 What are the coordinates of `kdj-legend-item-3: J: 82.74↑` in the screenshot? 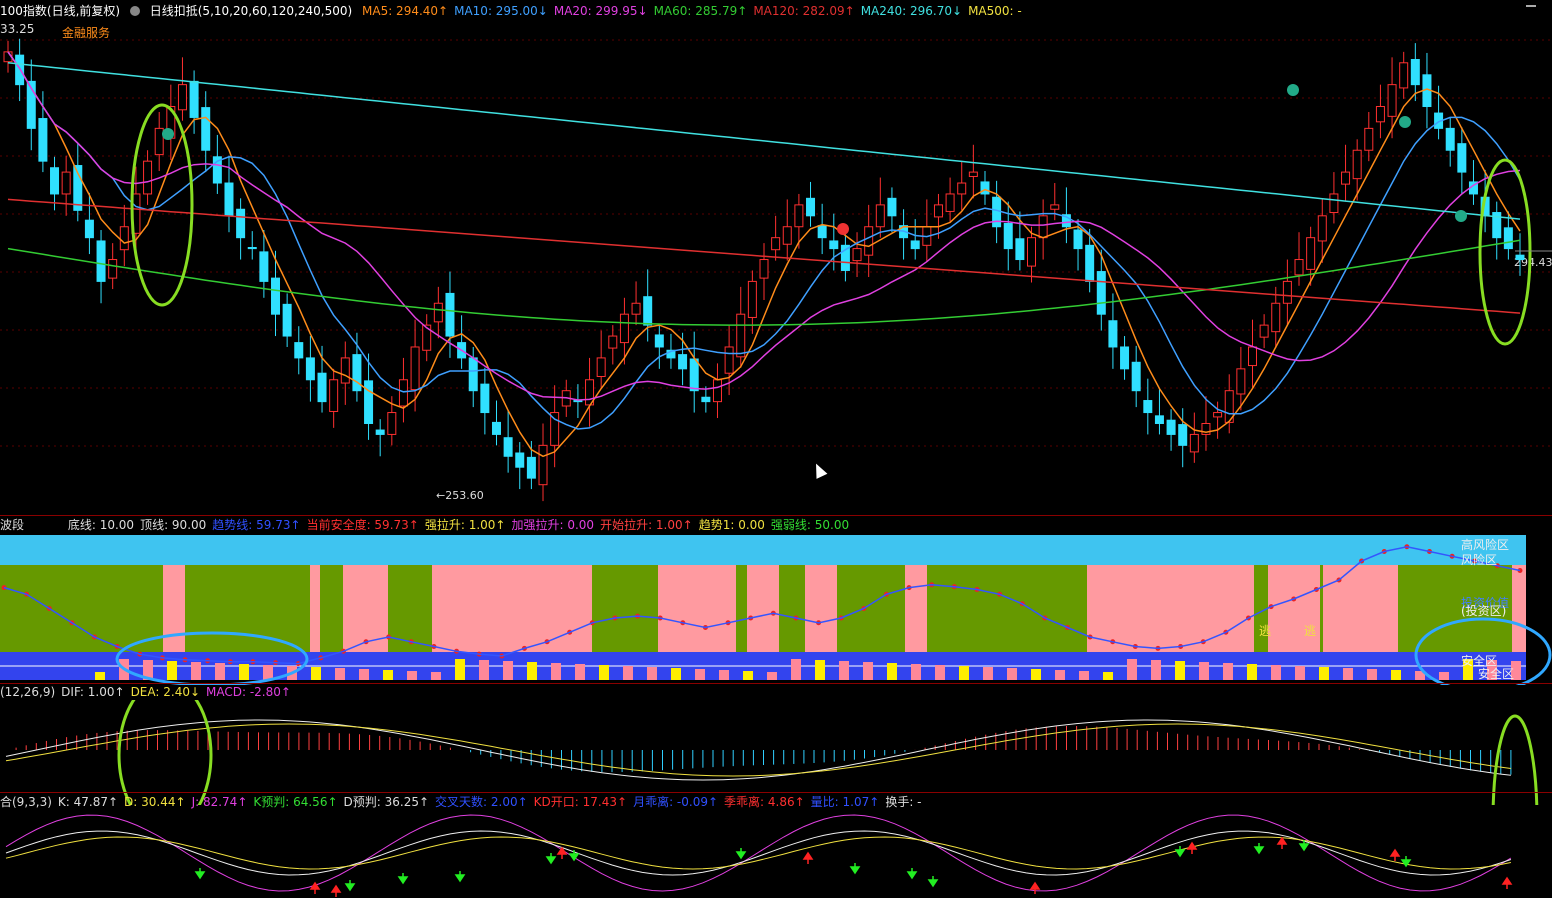 It's located at (219, 802).